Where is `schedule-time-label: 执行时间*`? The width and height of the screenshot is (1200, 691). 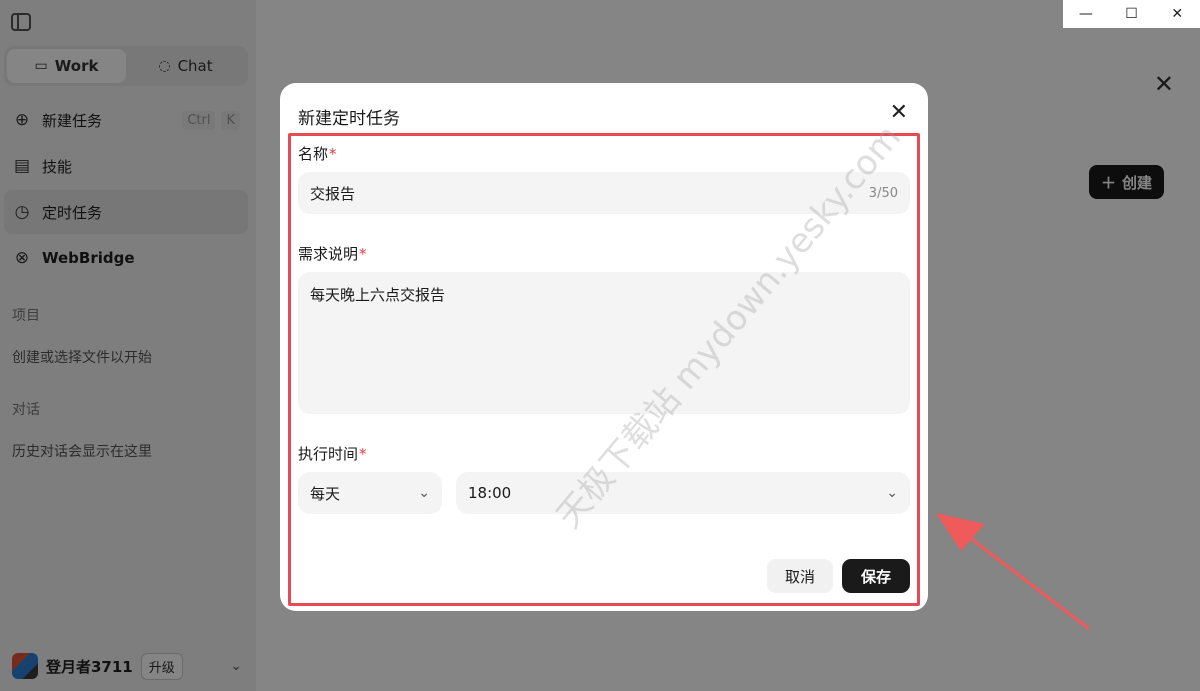 schedule-time-label: 执行时间* is located at coordinates (332, 453).